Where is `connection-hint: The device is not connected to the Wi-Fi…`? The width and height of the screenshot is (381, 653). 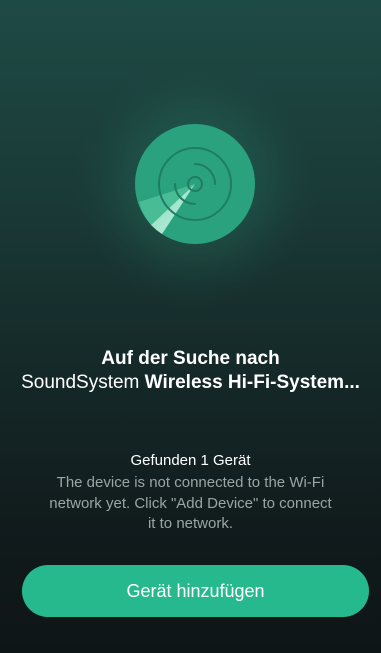
connection-hint: The device is not connected to the Wi-Fi… is located at coordinates (190, 503).